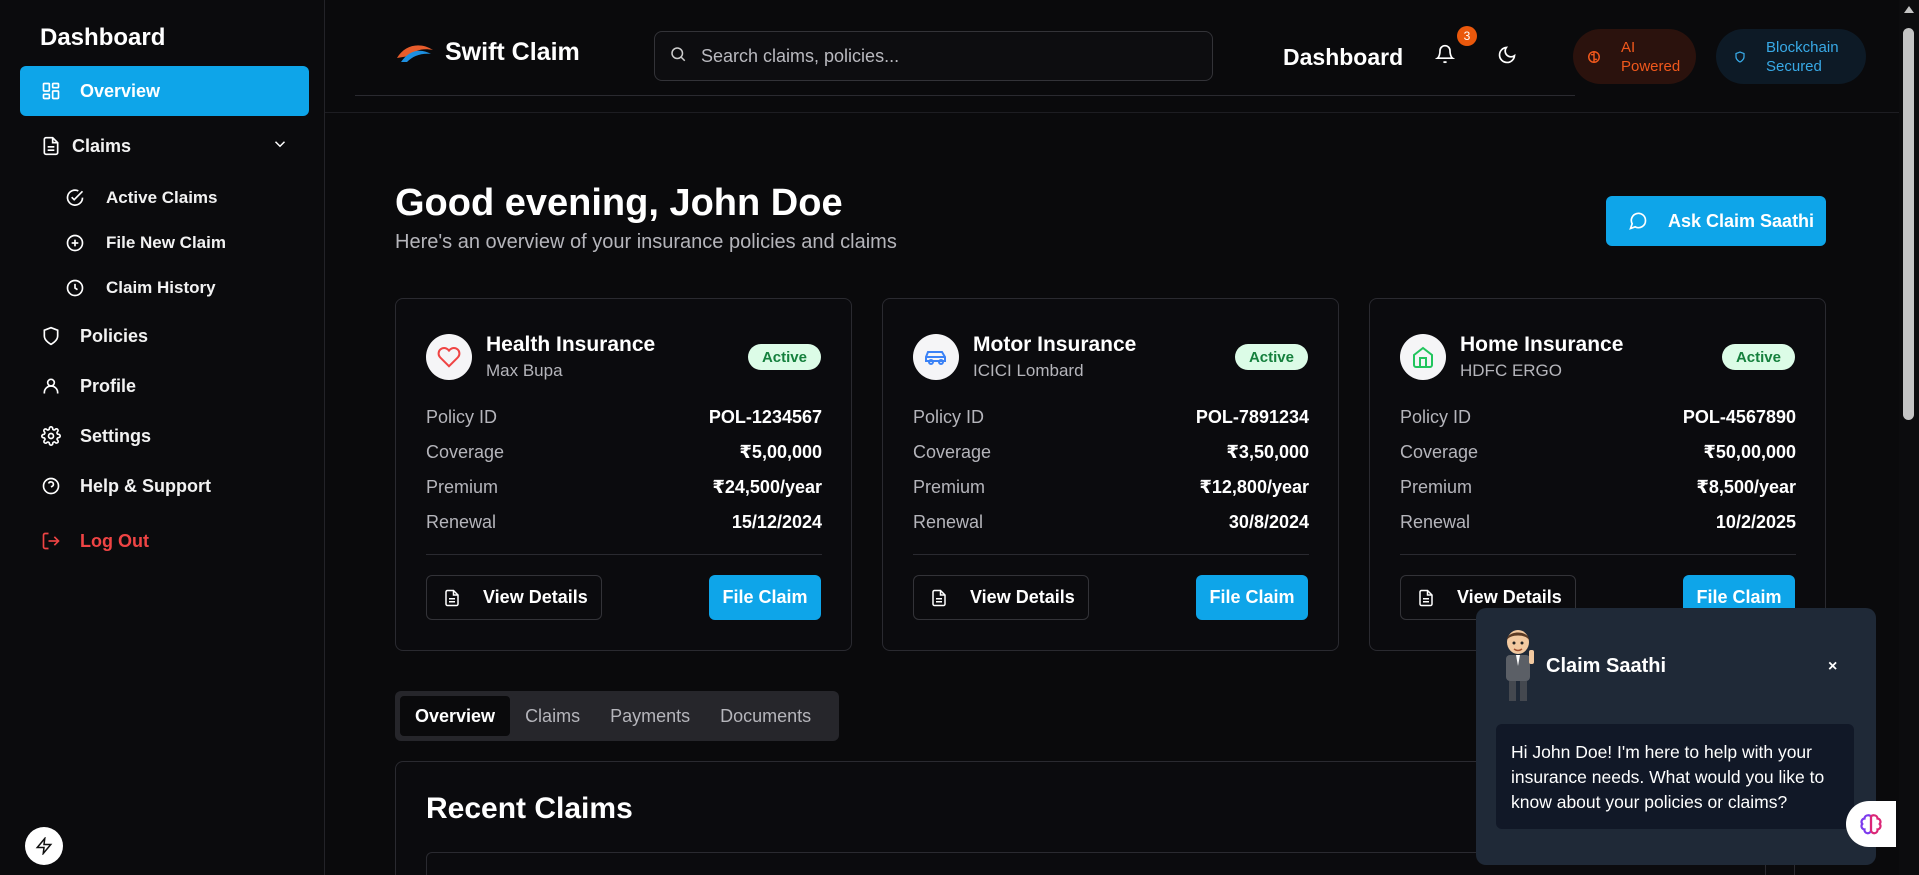  I want to click on sidebar-item-help: Help & Support, so click(164, 486).